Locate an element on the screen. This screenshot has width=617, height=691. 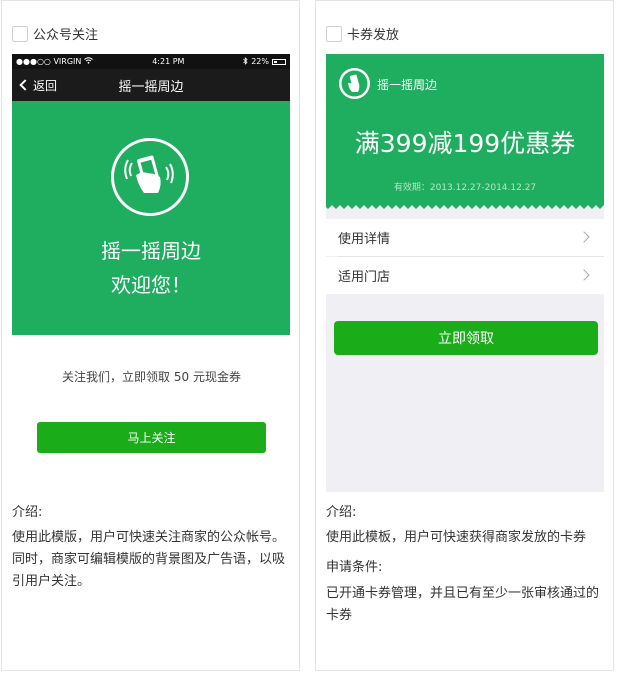
back-button: 返回 is located at coordinates (37, 85).